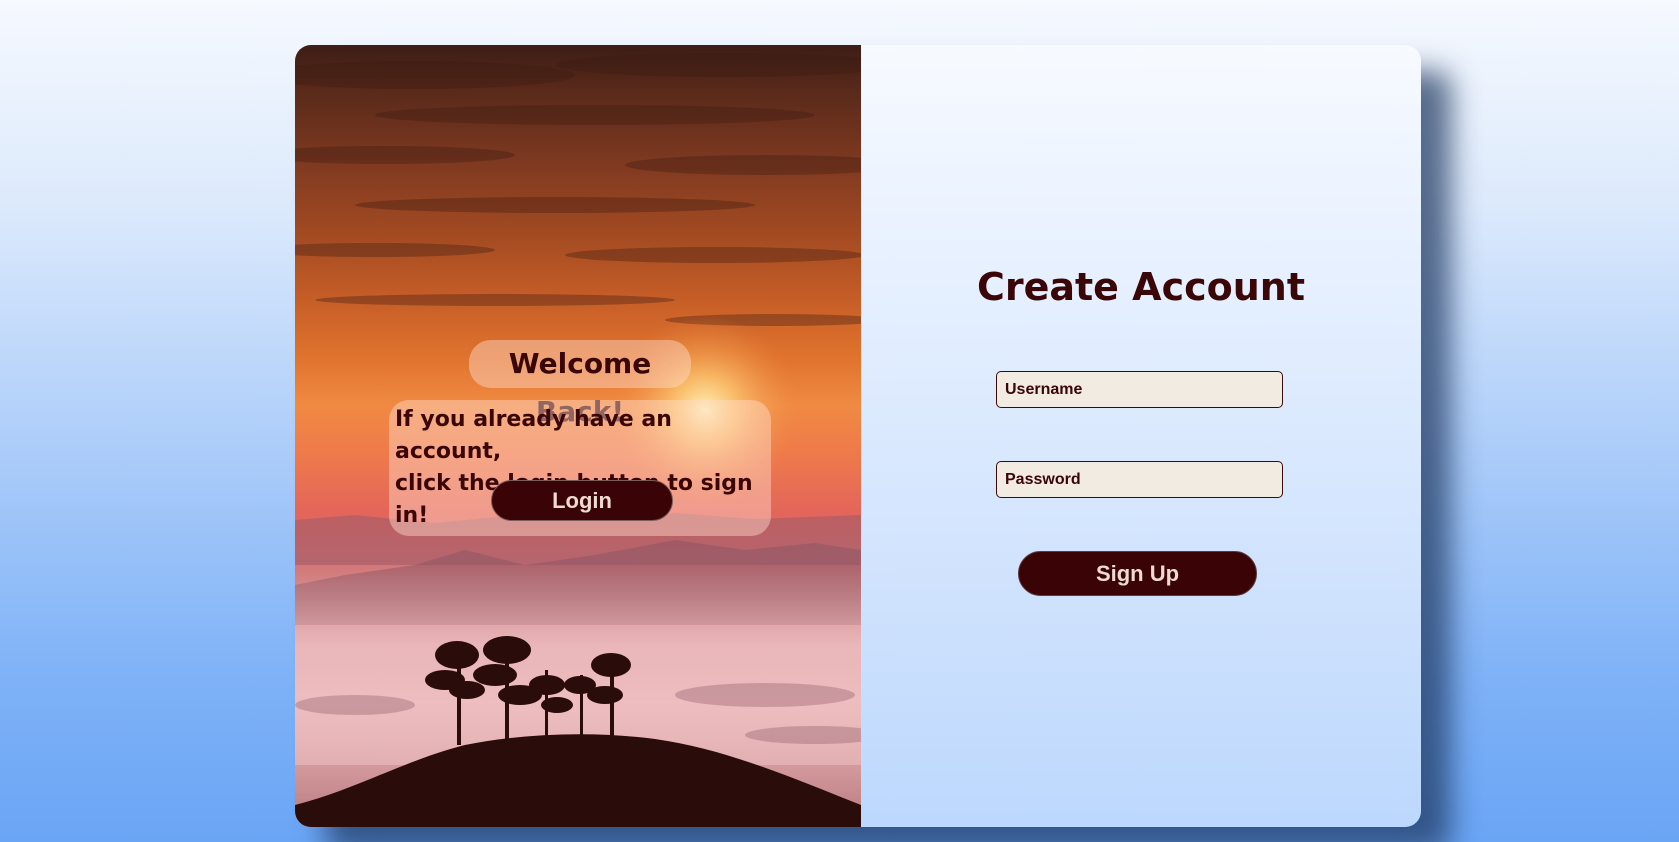 The height and width of the screenshot is (842, 1679). Describe the element at coordinates (1139, 389) in the screenshot. I see `username-input` at that location.